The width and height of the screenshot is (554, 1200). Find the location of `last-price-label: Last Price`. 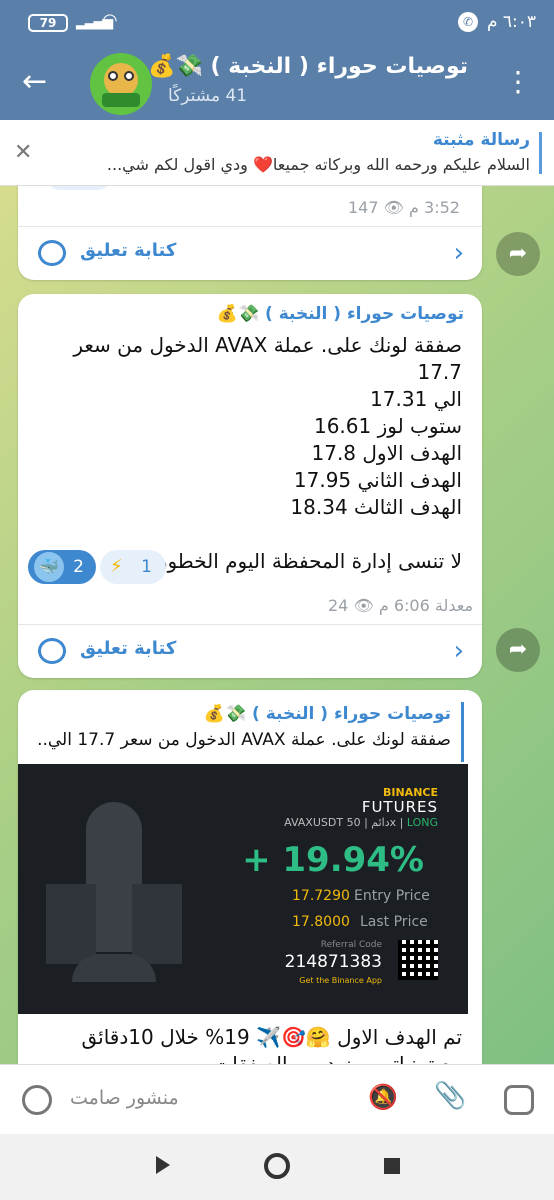

last-price-label: Last Price is located at coordinates (394, 922).